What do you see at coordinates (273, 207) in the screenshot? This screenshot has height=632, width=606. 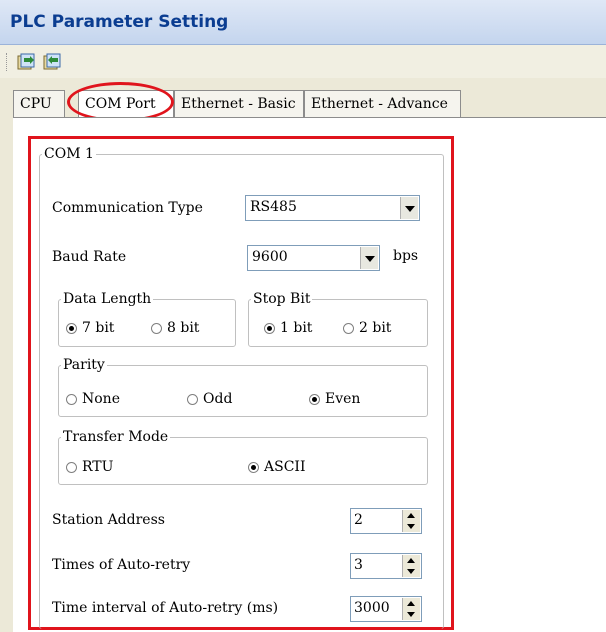 I see `comm-type-value: RS485` at bounding box center [273, 207].